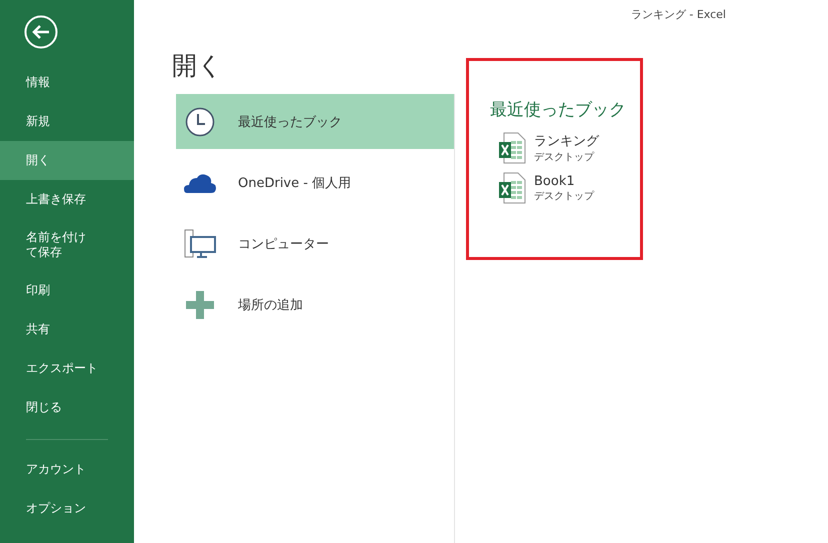  What do you see at coordinates (200, 305) in the screenshot?
I see `plus-icon` at bounding box center [200, 305].